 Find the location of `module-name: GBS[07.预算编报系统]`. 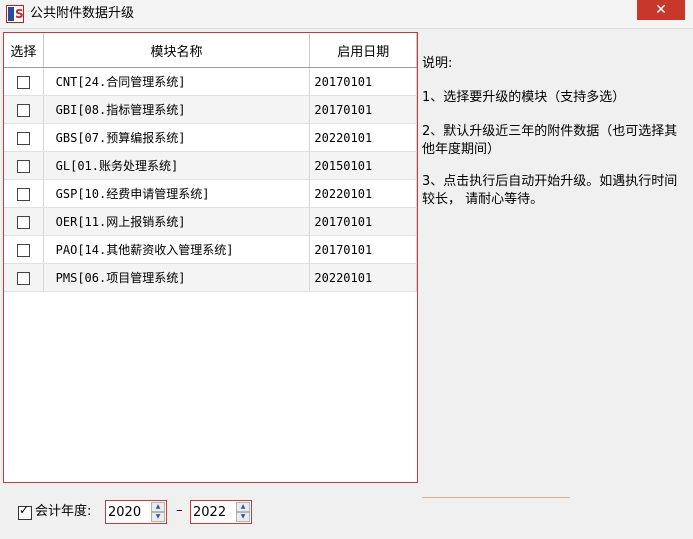

module-name: GBS[07.预算编报系统] is located at coordinates (177, 137).